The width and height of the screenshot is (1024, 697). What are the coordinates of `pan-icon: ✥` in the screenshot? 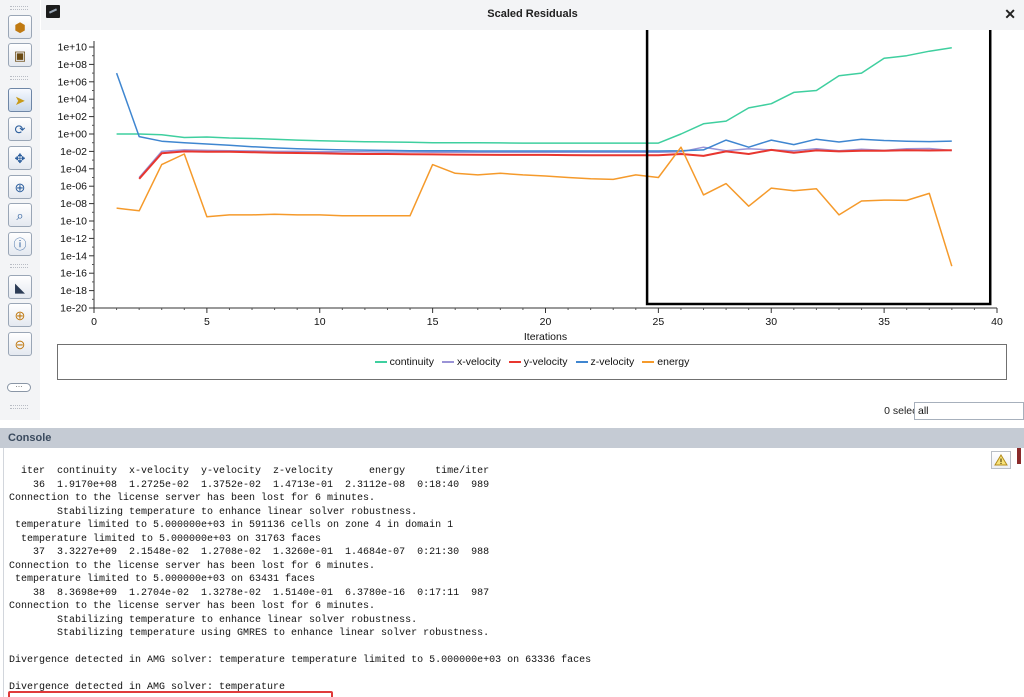 It's located at (20, 158).